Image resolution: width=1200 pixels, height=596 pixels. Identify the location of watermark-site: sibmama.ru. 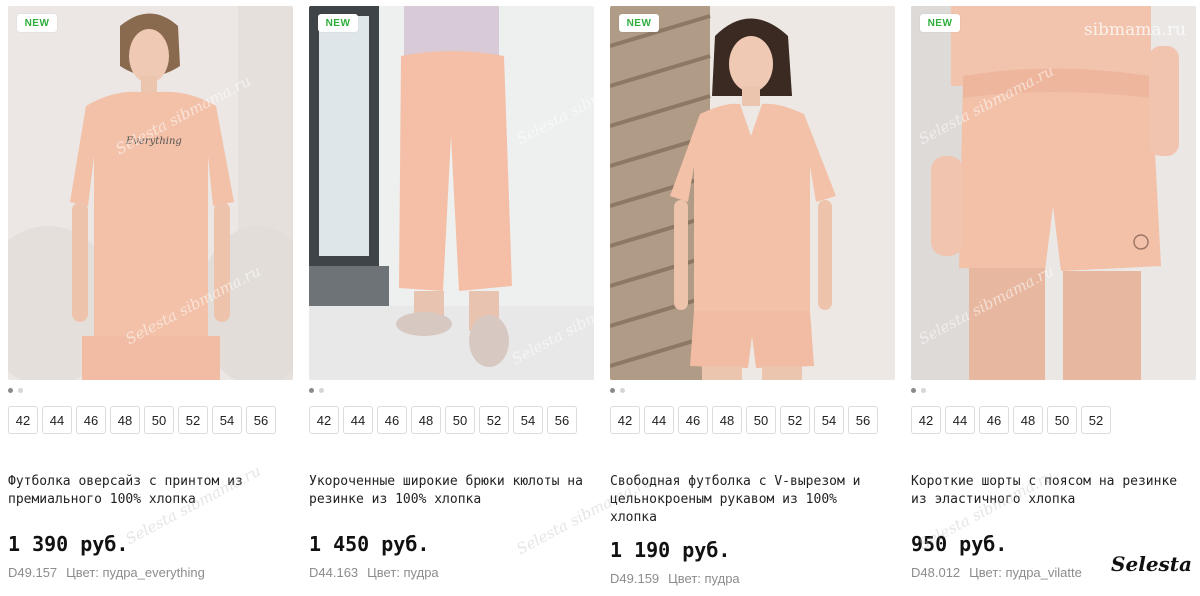
(1134, 30).